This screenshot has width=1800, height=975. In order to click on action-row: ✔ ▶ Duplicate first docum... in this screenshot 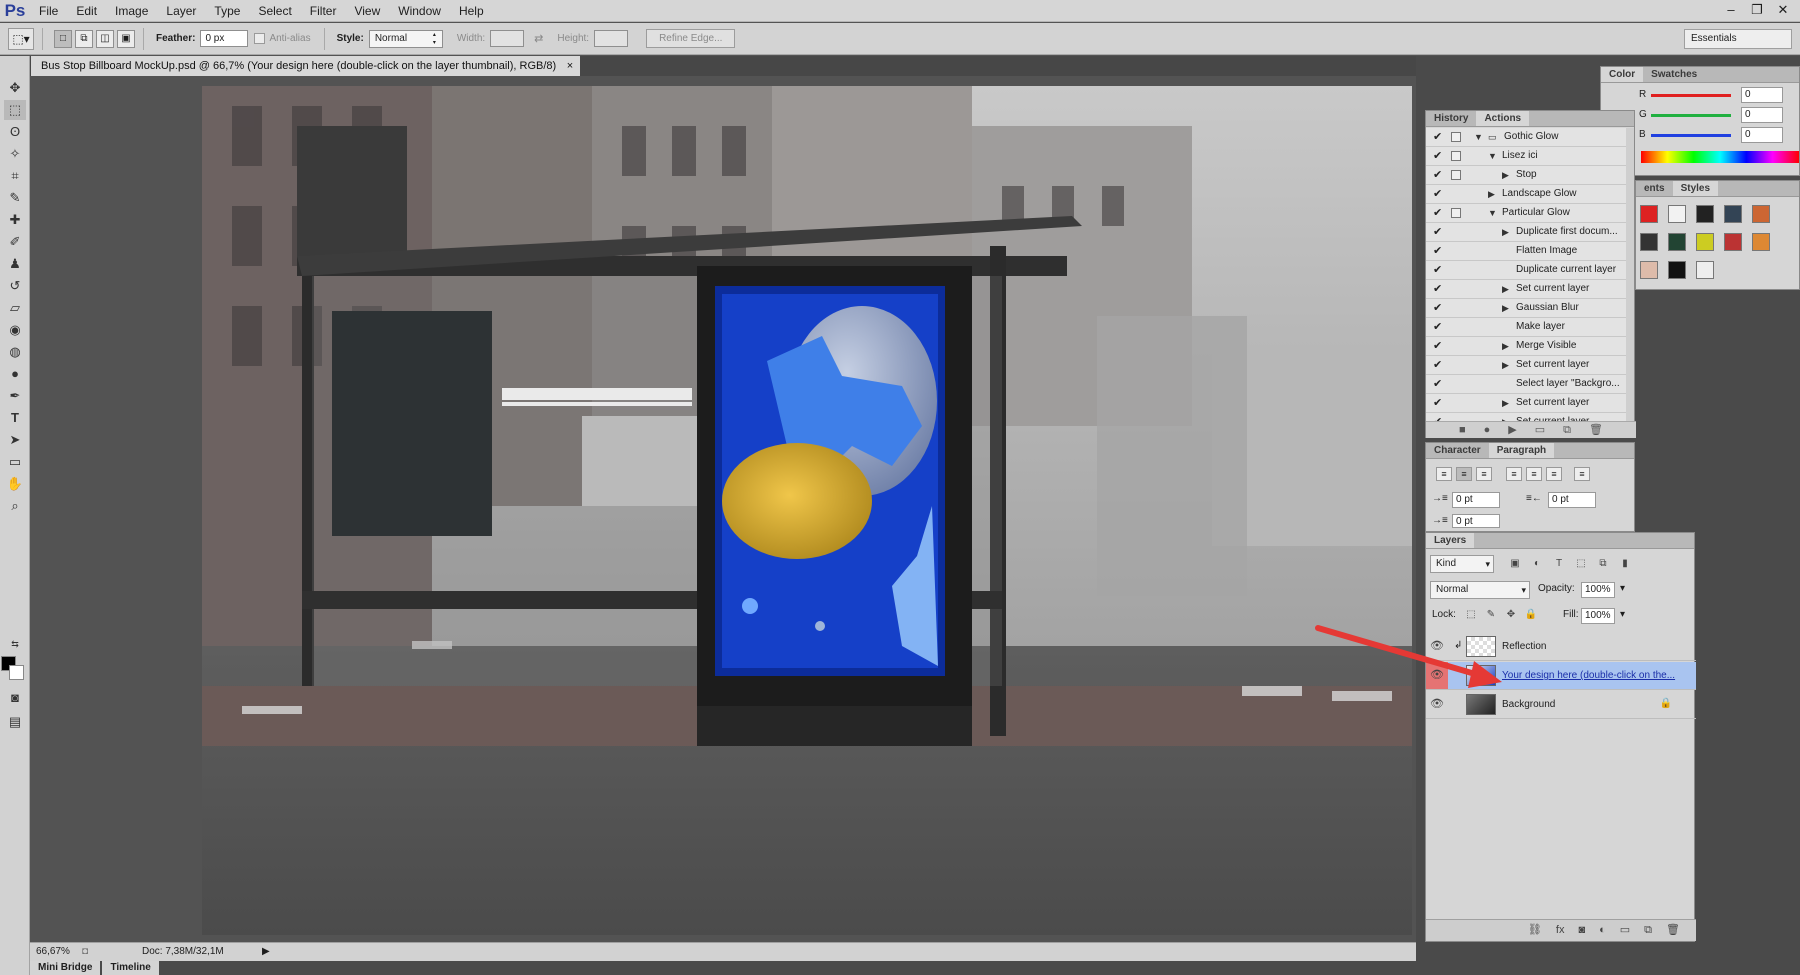, I will do `click(1526, 232)`.